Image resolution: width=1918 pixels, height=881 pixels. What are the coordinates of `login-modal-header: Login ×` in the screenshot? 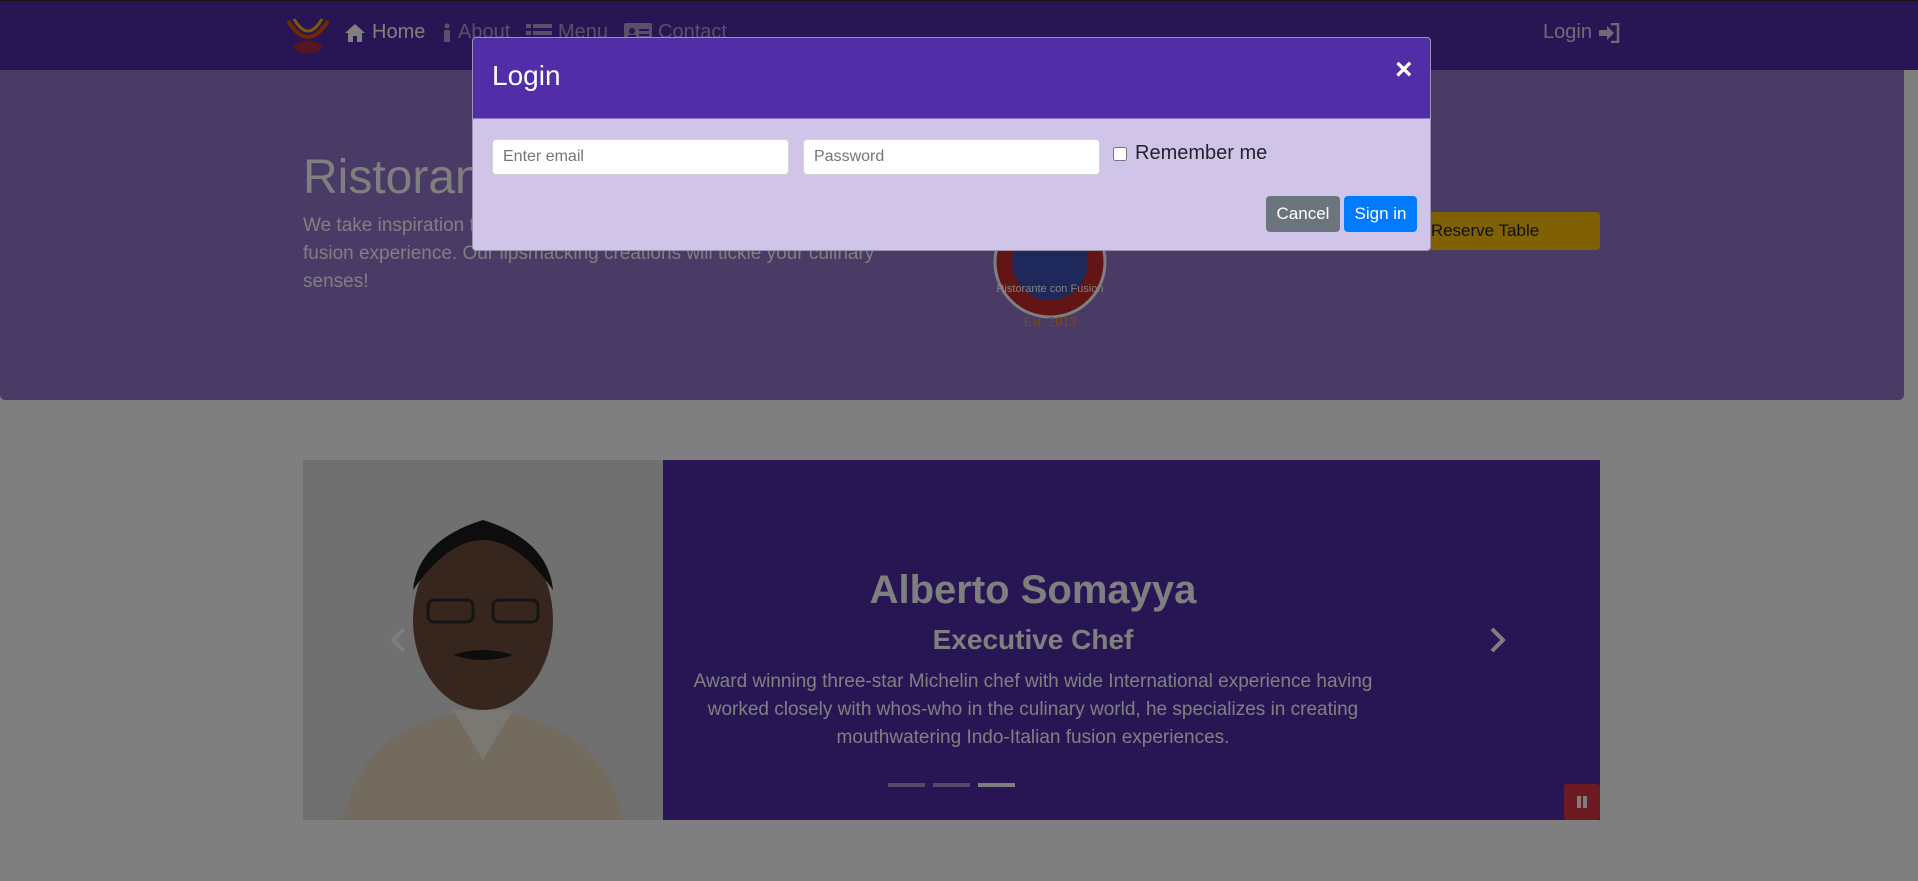 It's located at (951, 78).